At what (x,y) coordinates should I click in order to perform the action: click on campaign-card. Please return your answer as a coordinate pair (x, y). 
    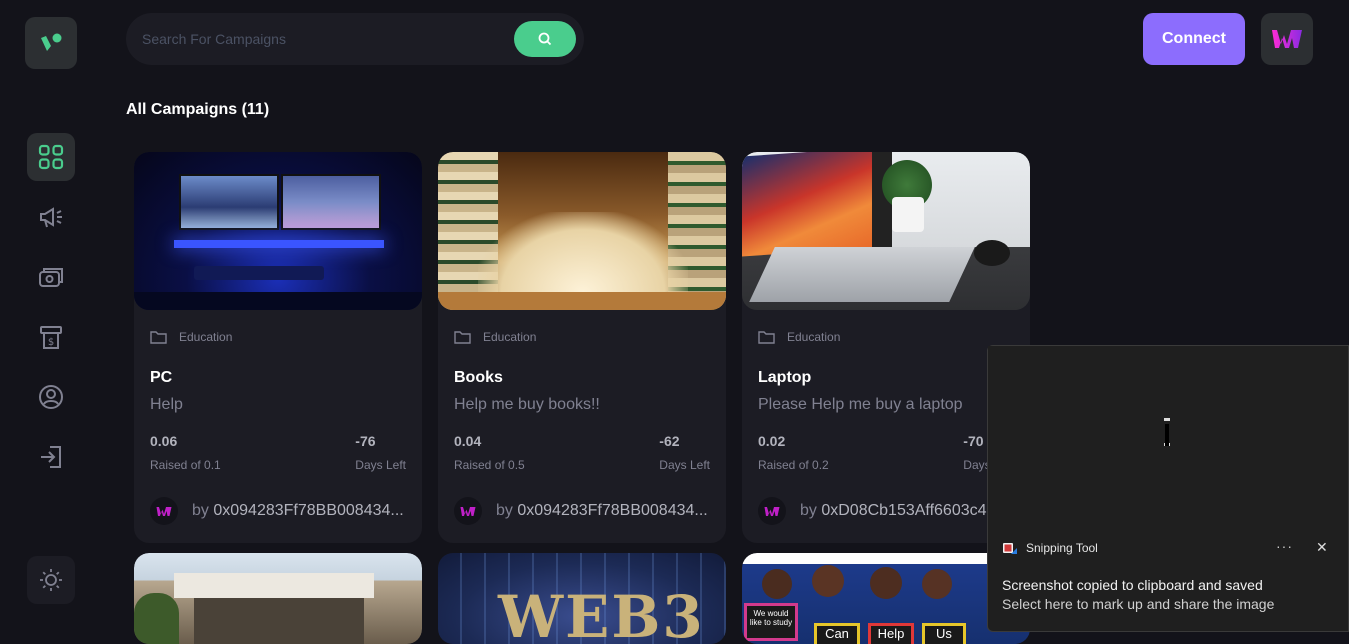
    Looking at the image, I should click on (278, 598).